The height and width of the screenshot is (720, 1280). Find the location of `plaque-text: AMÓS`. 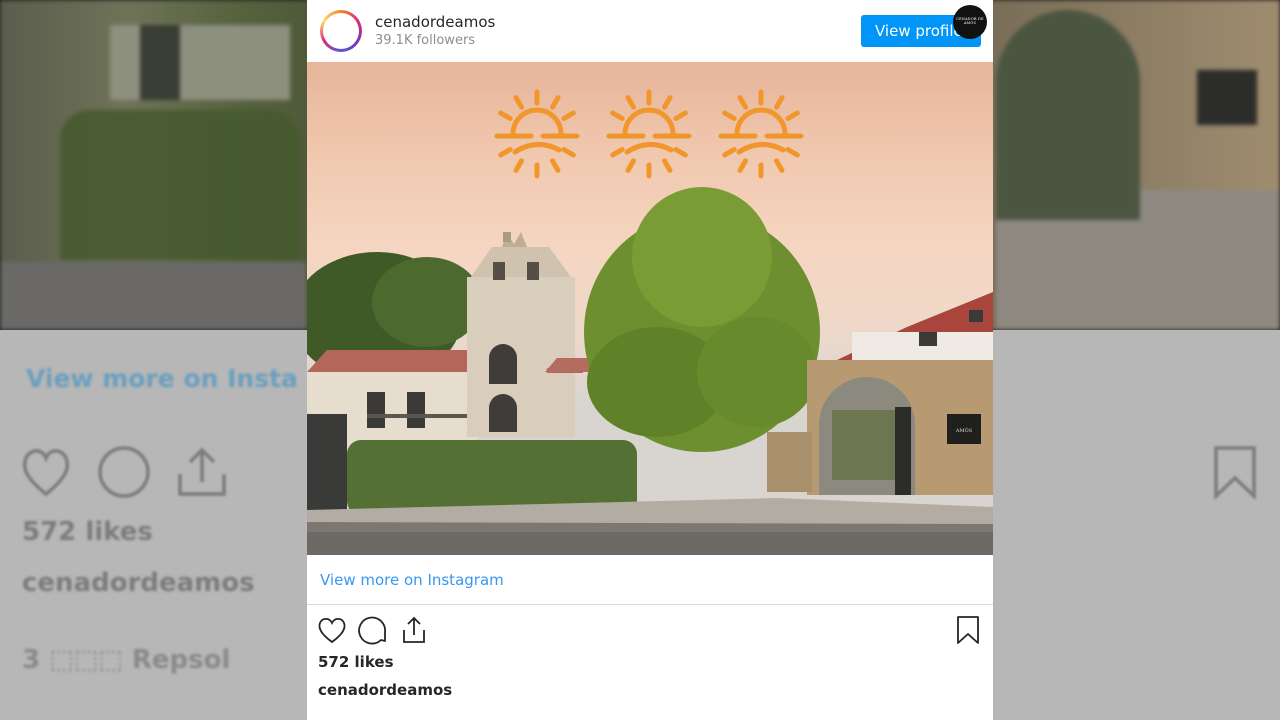

plaque-text: AMÓS is located at coordinates (964, 430).